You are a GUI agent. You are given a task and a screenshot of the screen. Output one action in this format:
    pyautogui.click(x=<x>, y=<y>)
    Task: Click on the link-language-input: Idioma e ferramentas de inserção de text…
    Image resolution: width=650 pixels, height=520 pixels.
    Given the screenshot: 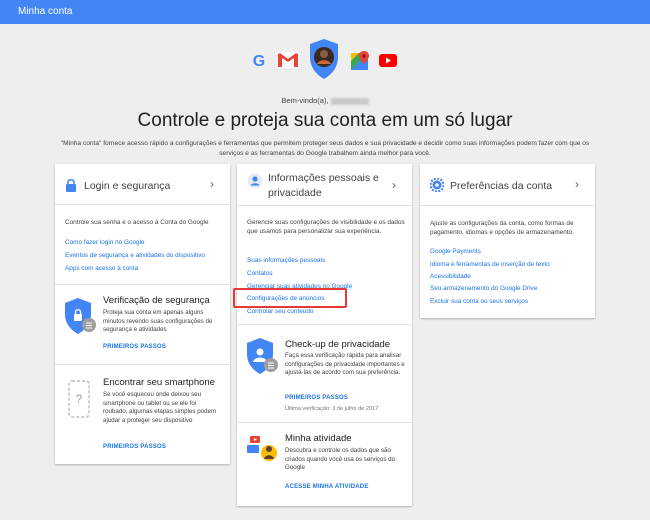 What is the action you would take?
    pyautogui.click(x=490, y=264)
    